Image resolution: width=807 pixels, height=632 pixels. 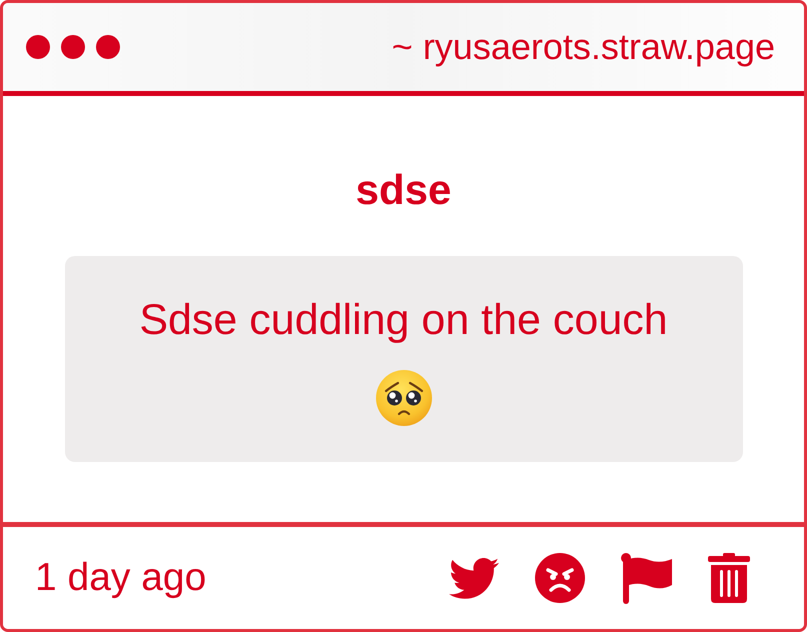 I want to click on trash-icon, so click(x=729, y=578).